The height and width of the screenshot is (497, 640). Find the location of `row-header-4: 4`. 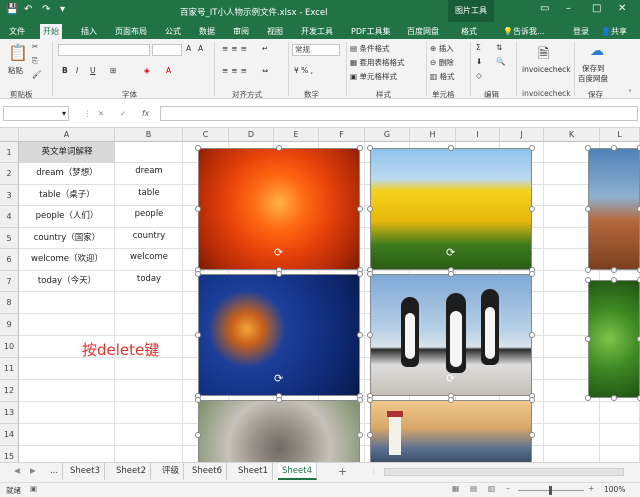

row-header-4: 4 is located at coordinates (9, 217).